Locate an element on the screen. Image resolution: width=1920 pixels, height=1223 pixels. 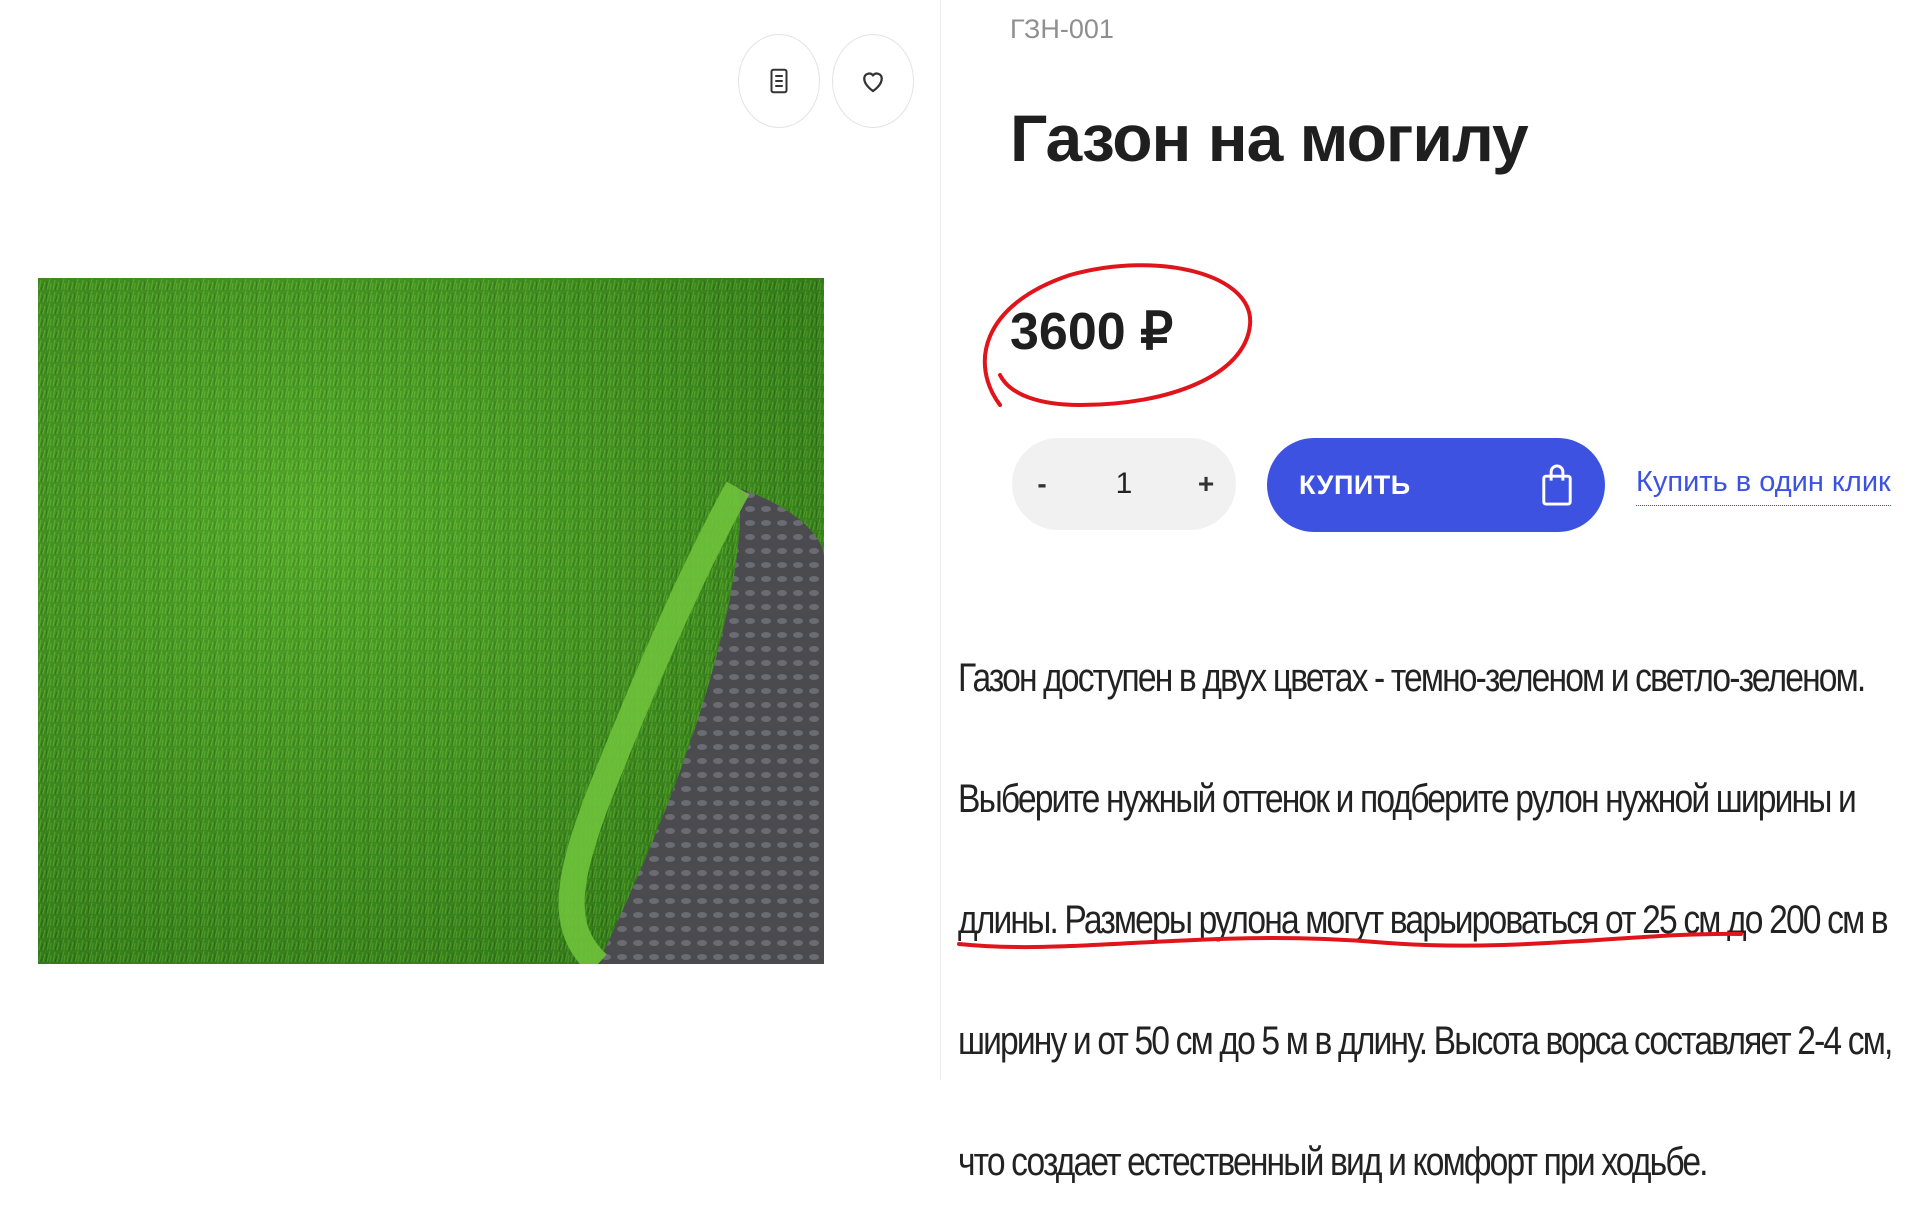
buy-button: КУПИТЬ is located at coordinates (1436, 485).